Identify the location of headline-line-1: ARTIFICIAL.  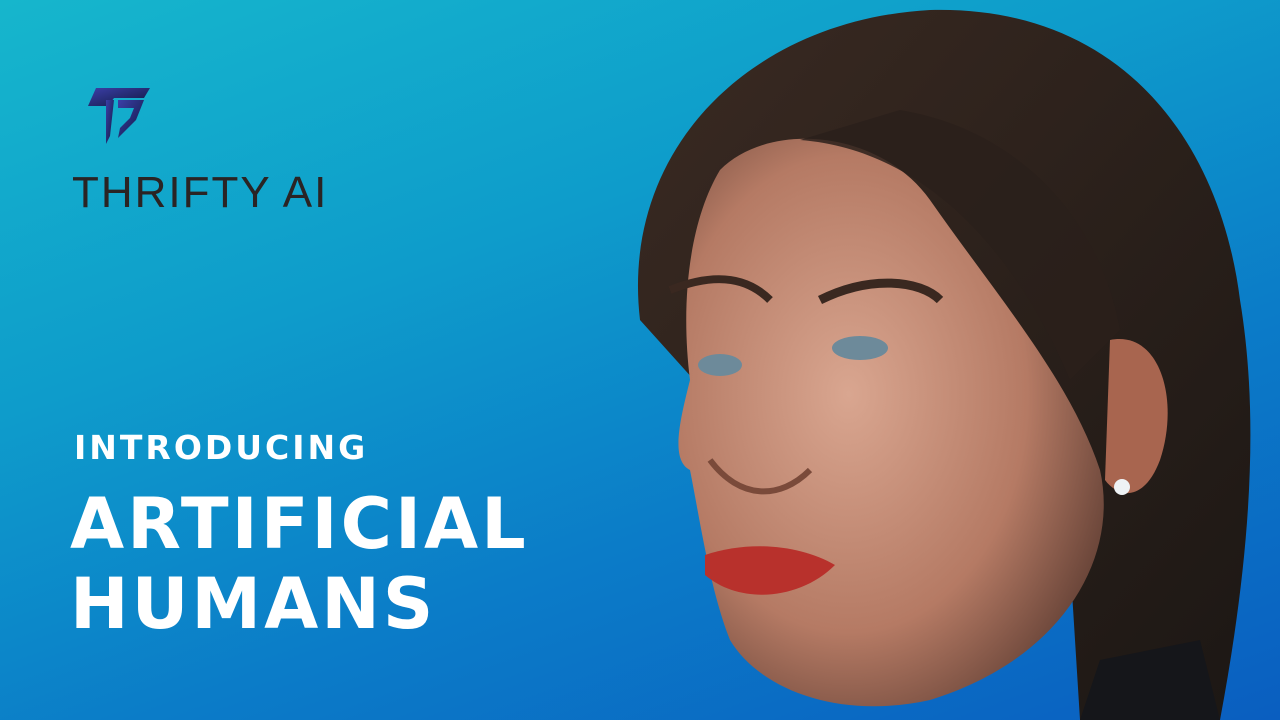
(299, 524).